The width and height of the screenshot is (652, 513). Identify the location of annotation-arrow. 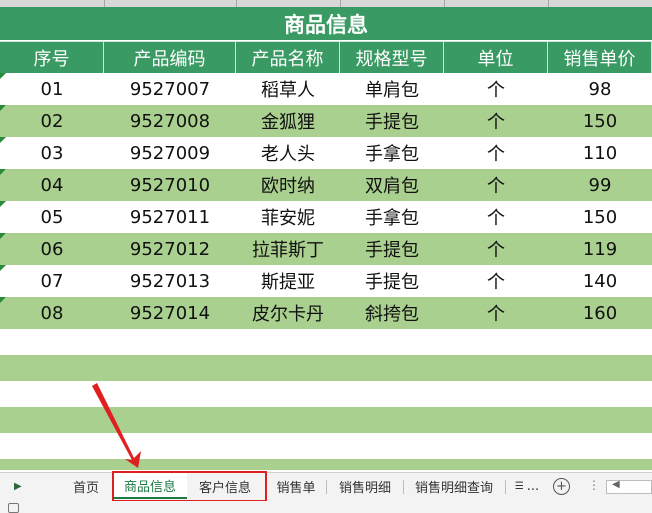
(116, 425).